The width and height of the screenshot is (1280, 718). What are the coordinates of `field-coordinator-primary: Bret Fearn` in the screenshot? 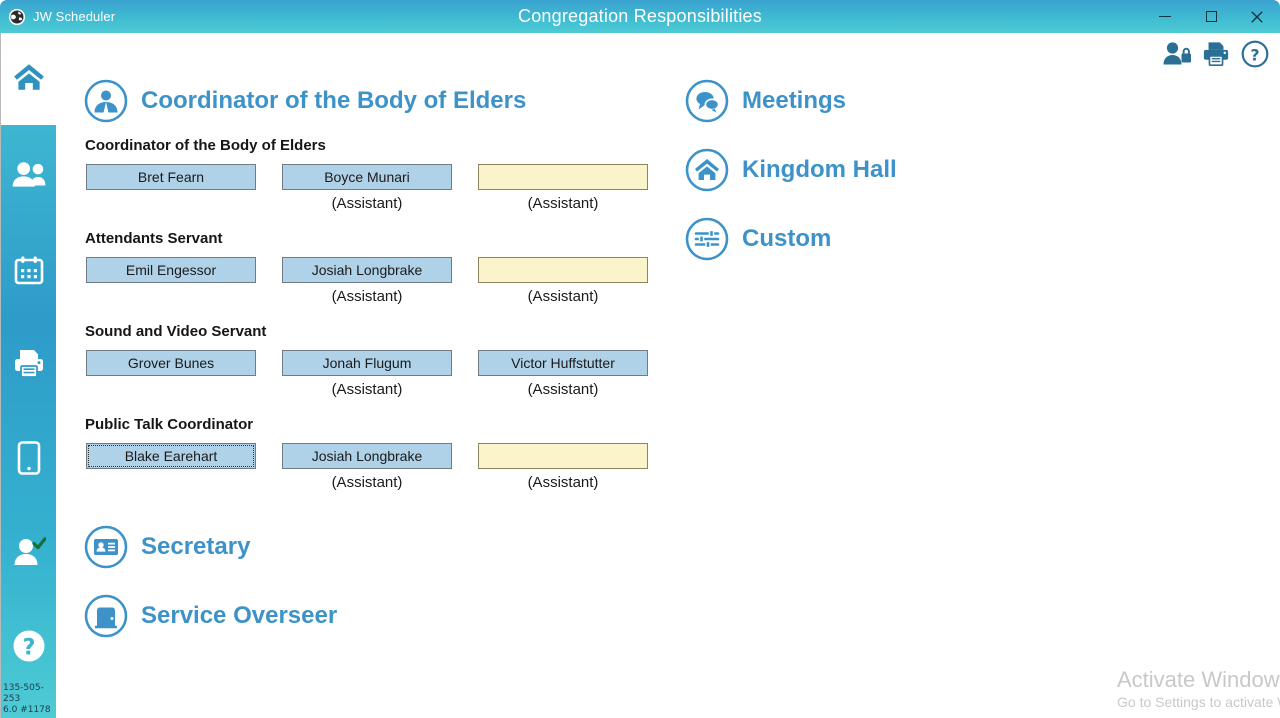 It's located at (171, 177).